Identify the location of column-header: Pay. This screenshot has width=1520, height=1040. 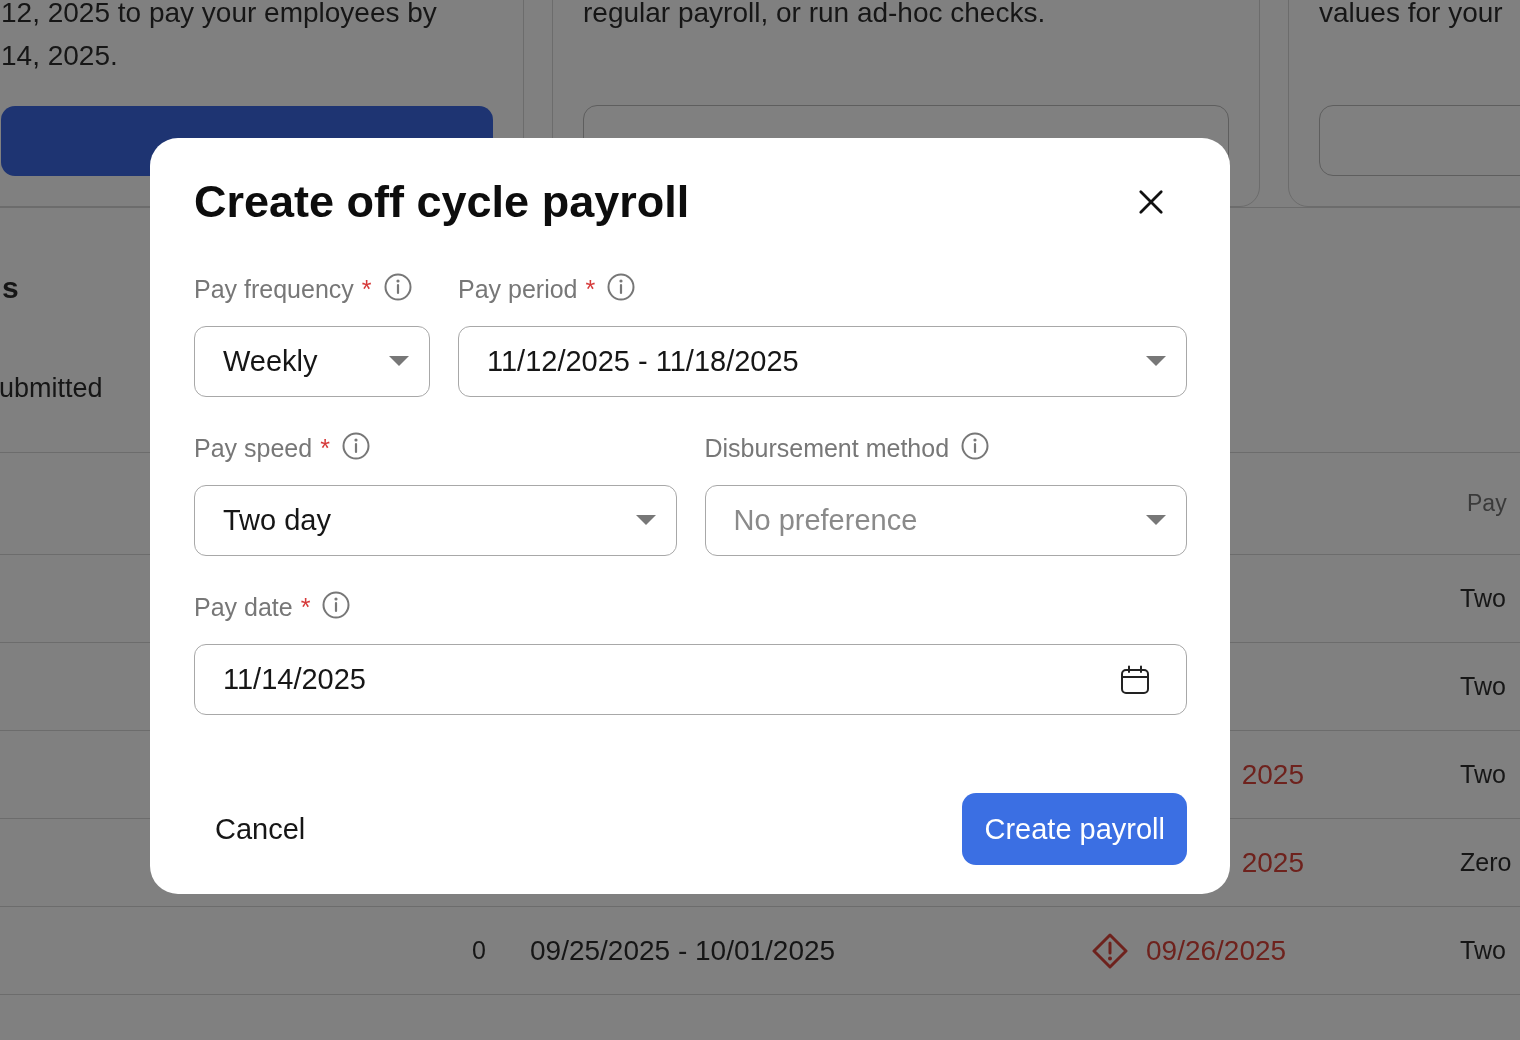
(1487, 503).